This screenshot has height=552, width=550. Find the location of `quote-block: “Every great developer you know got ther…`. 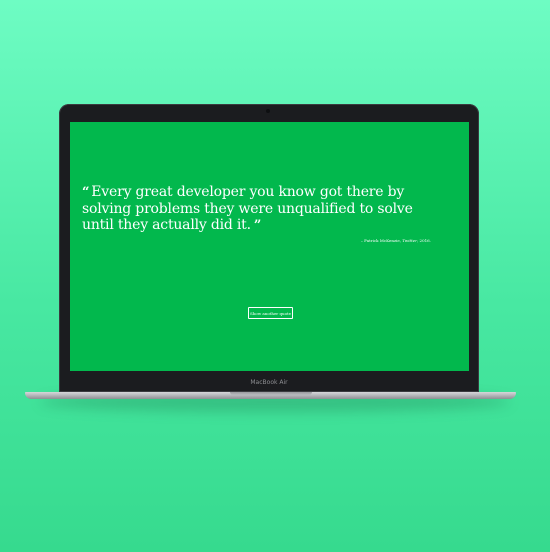

quote-block: “Every great developer you know got ther… is located at coordinates (264, 209).